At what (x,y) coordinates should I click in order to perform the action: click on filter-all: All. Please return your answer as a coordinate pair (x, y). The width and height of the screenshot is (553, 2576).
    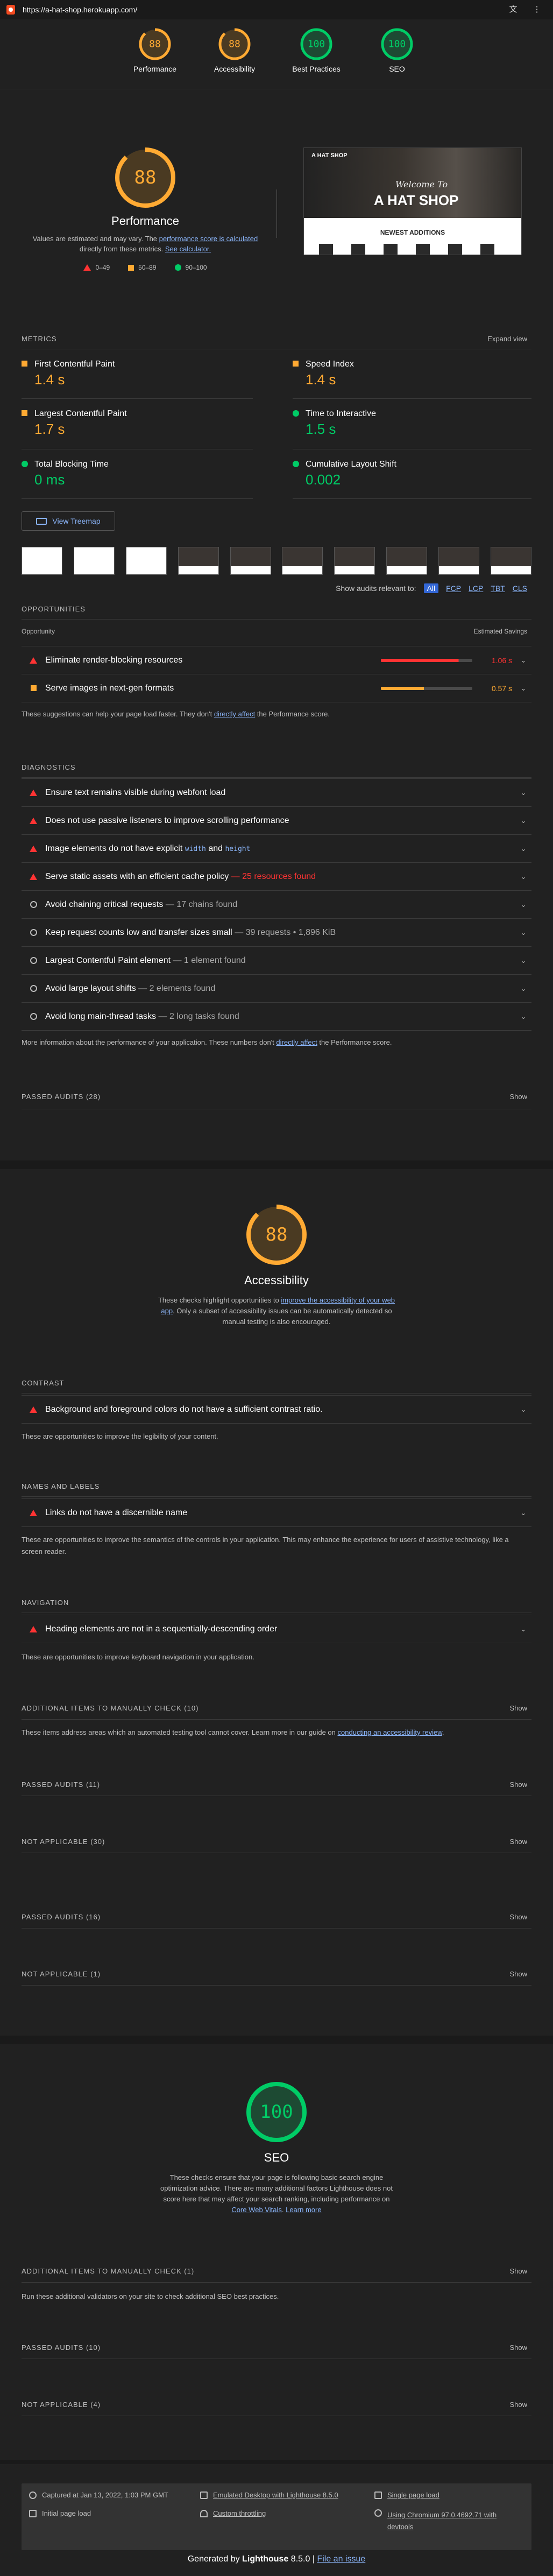
    Looking at the image, I should click on (431, 588).